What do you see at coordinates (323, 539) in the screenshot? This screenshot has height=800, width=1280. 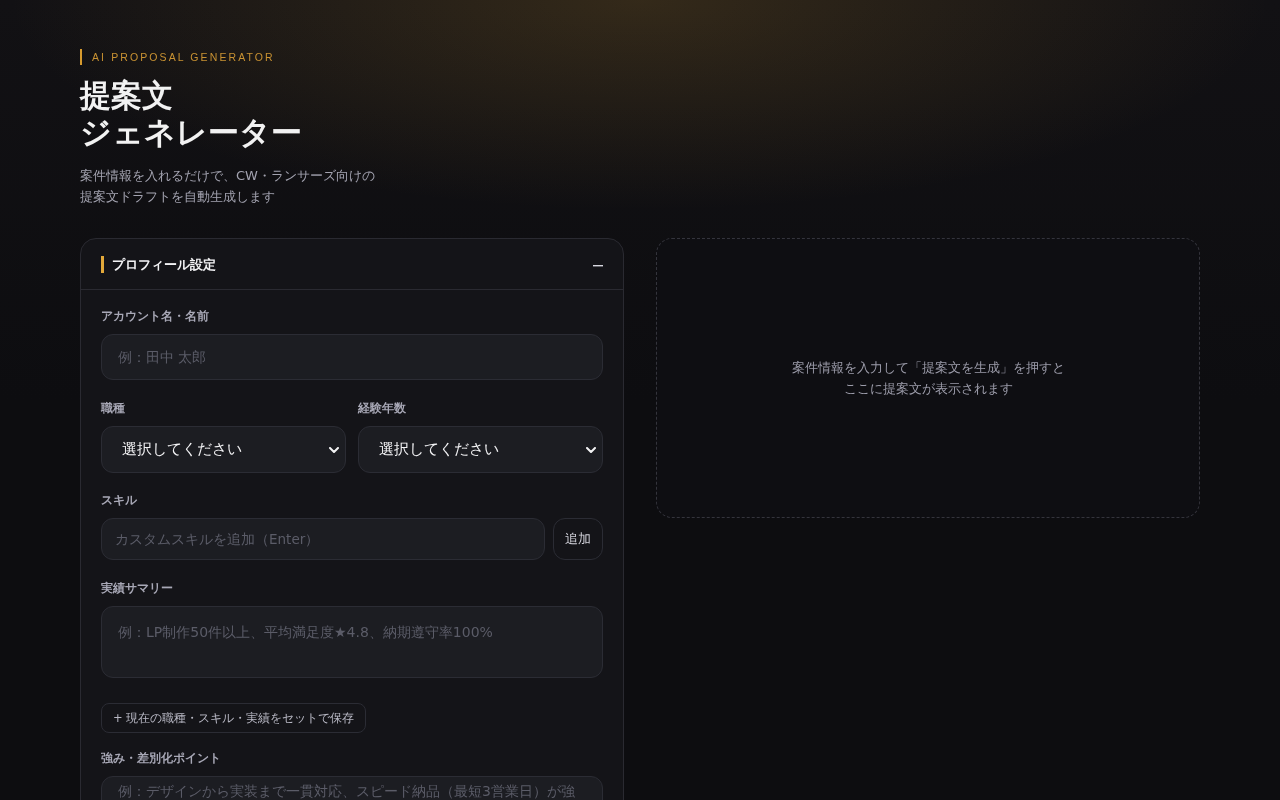 I see `skill-input: カスタムスキルを追加（Enter）` at bounding box center [323, 539].